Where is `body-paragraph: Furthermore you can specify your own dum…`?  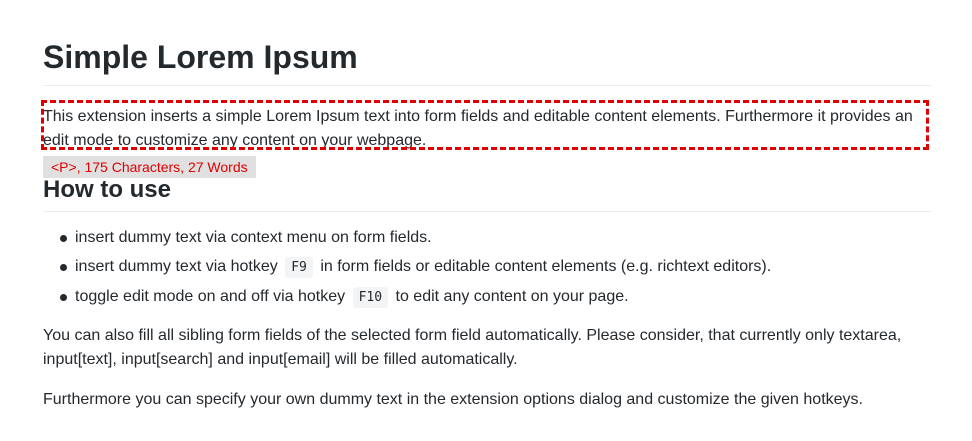 body-paragraph: Furthermore you can specify your own dum… is located at coordinates (453, 399).